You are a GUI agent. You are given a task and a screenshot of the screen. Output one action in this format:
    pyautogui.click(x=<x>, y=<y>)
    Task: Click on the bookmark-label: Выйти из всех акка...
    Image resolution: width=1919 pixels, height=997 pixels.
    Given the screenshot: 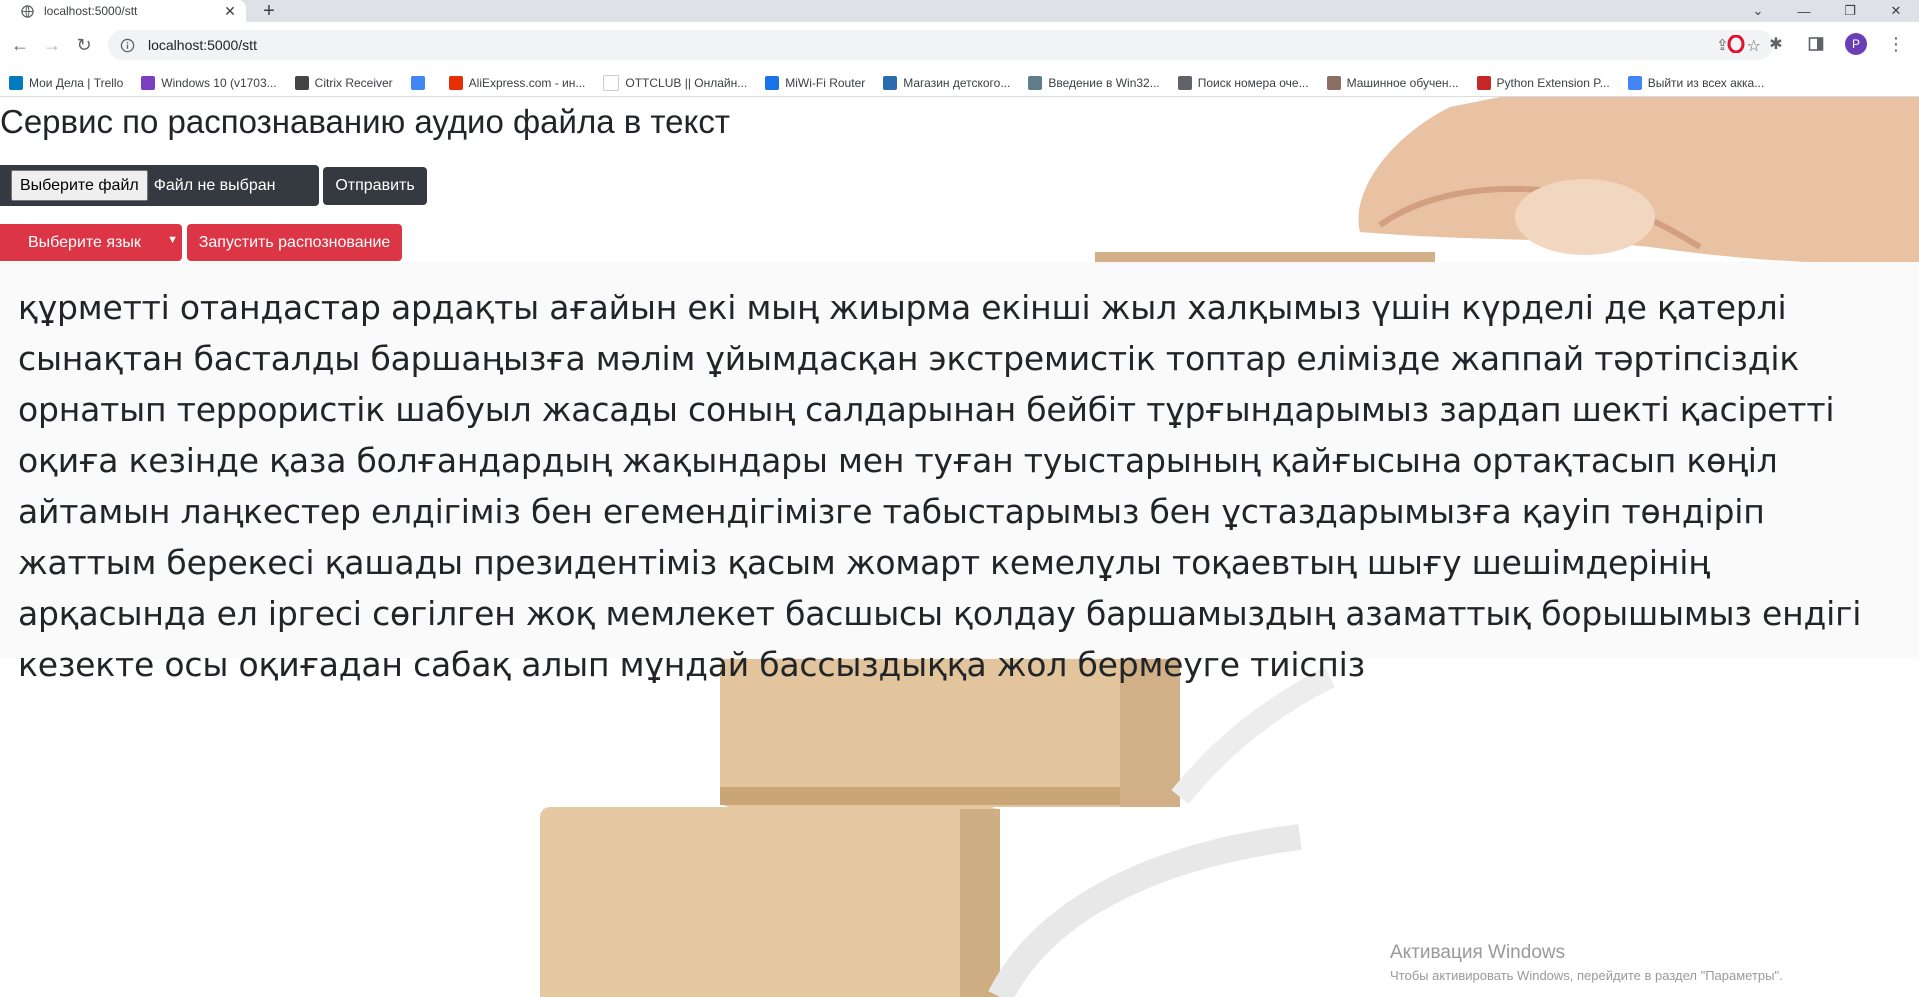 What is the action you would take?
    pyautogui.click(x=1706, y=82)
    